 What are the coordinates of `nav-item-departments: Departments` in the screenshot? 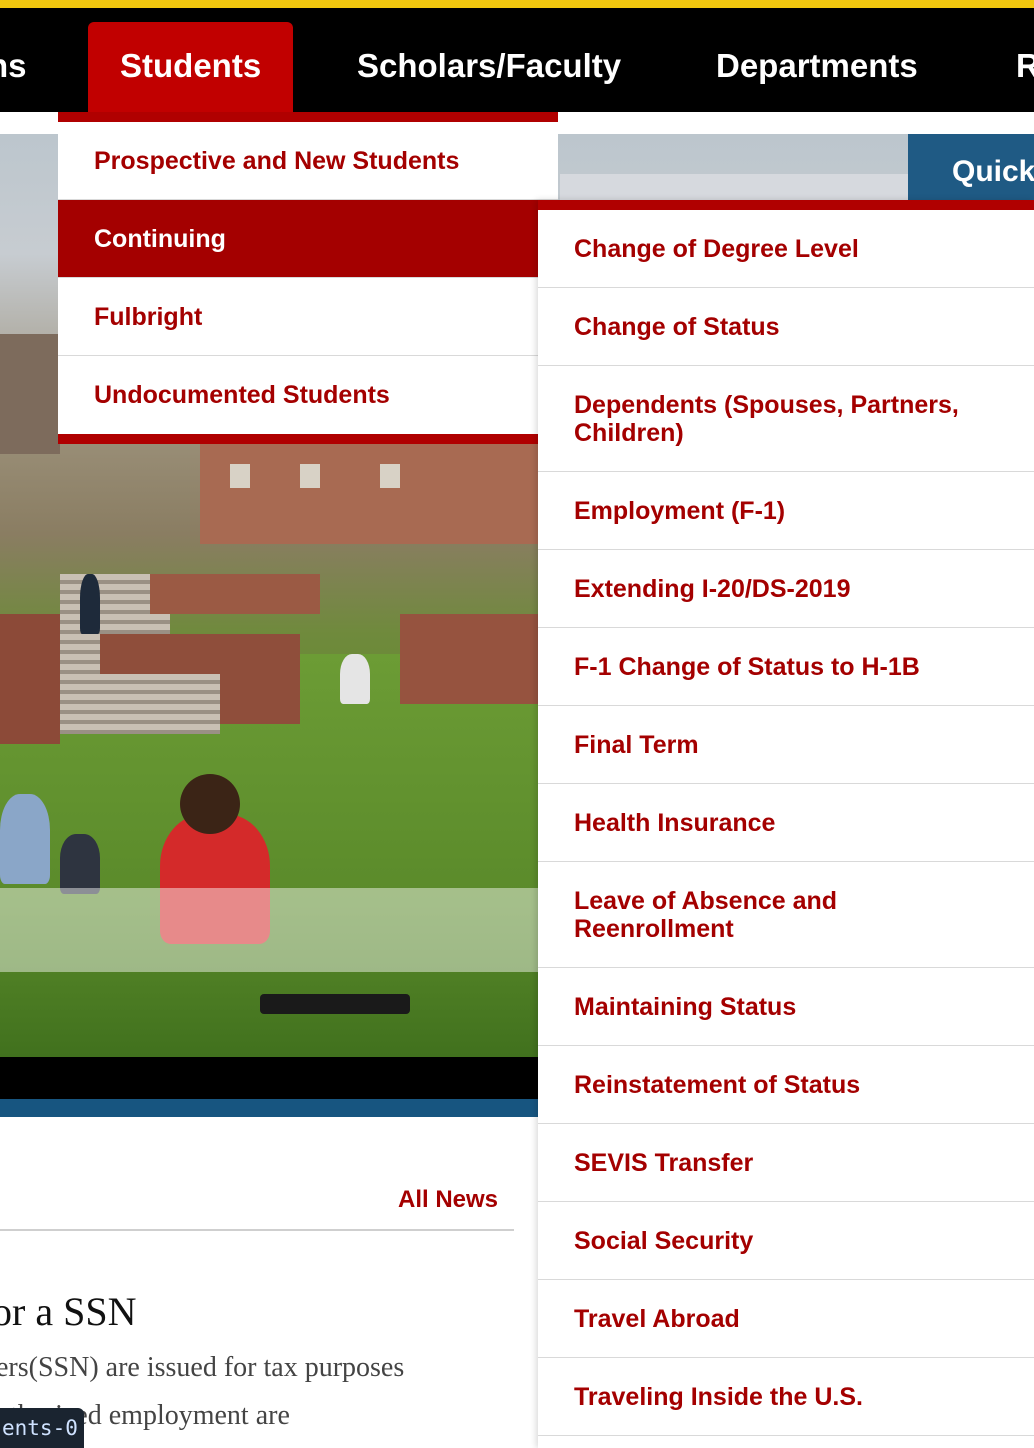 It's located at (817, 67).